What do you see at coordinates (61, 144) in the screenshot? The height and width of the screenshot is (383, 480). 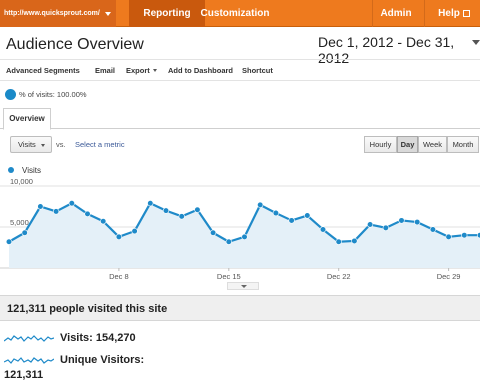 I see `vs-label: vs.` at bounding box center [61, 144].